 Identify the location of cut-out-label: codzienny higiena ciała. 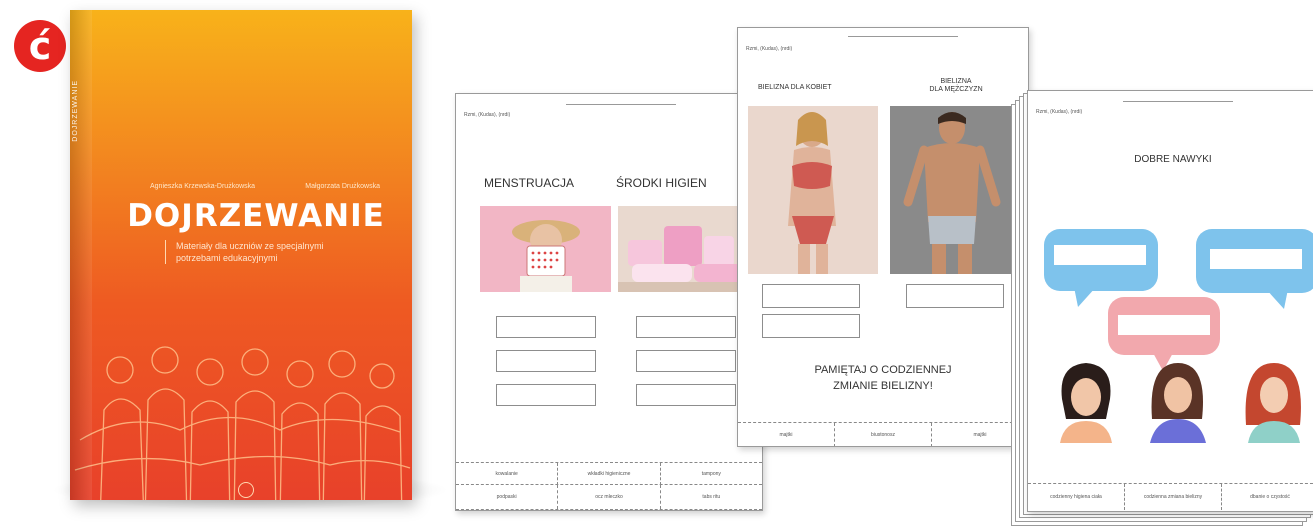
(1076, 497).